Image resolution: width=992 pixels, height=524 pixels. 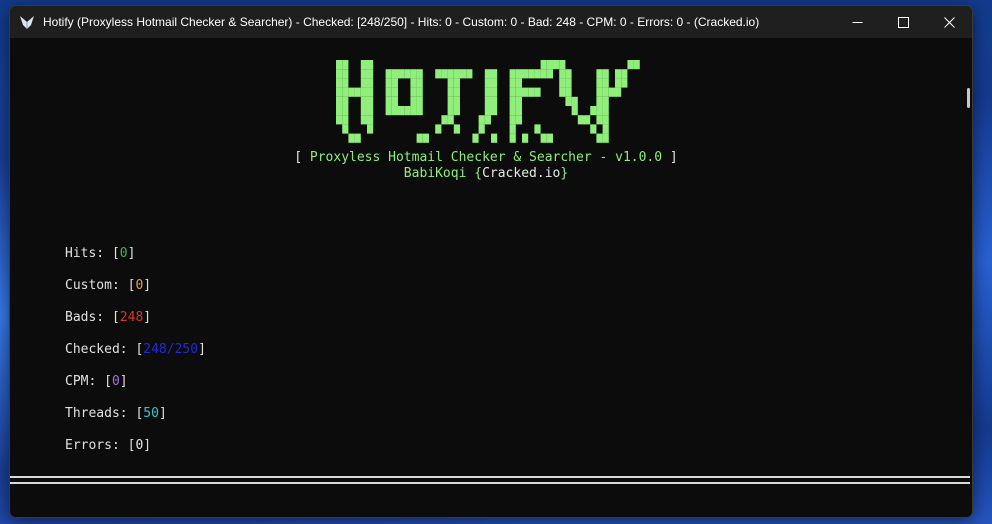 What do you see at coordinates (490, 480) in the screenshot?
I see `divider-line` at bounding box center [490, 480].